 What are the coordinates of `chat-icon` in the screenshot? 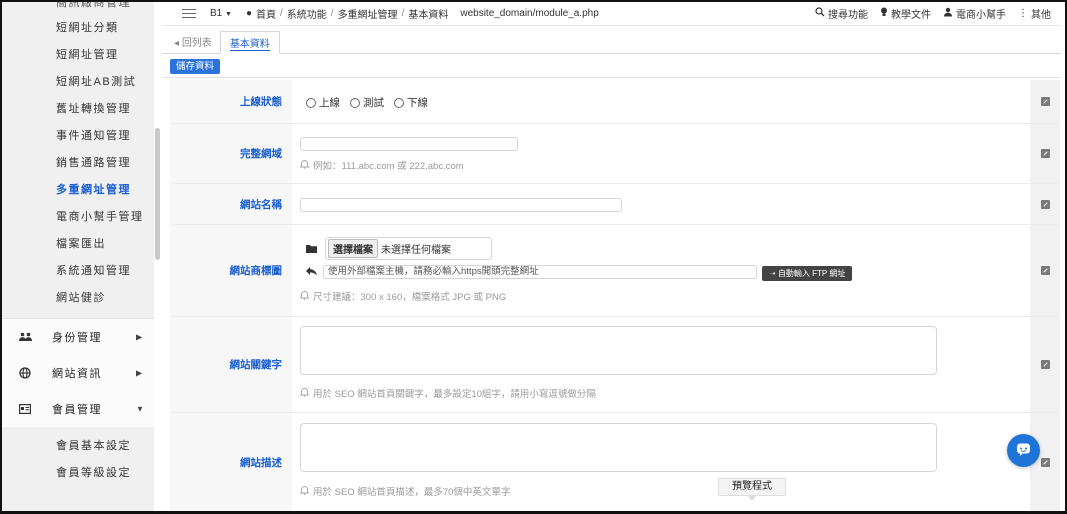 It's located at (1023, 451).